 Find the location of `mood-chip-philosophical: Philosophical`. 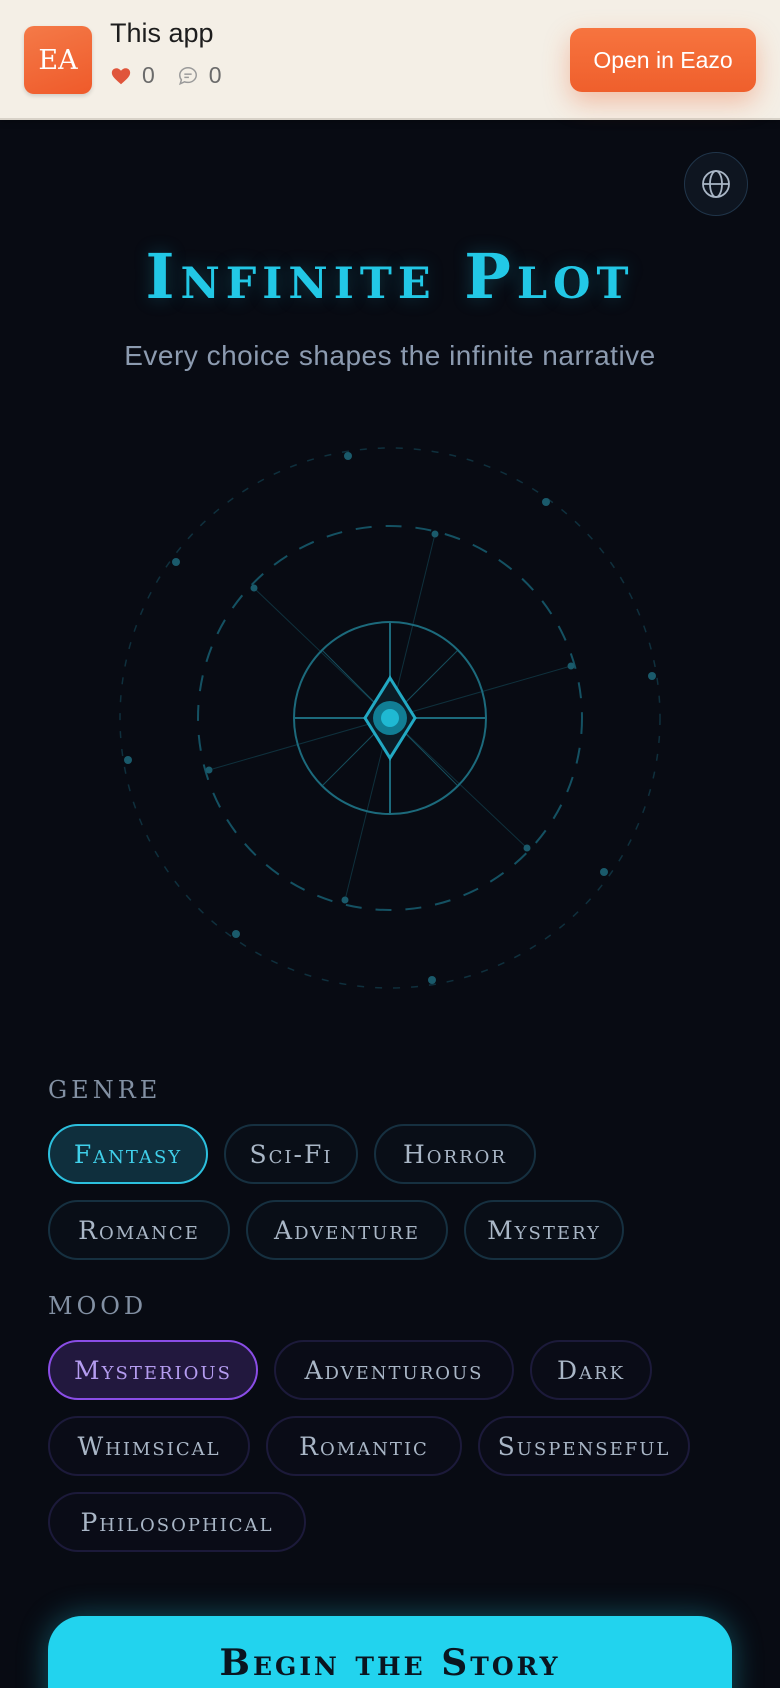

mood-chip-philosophical: Philosophical is located at coordinates (177, 1522).